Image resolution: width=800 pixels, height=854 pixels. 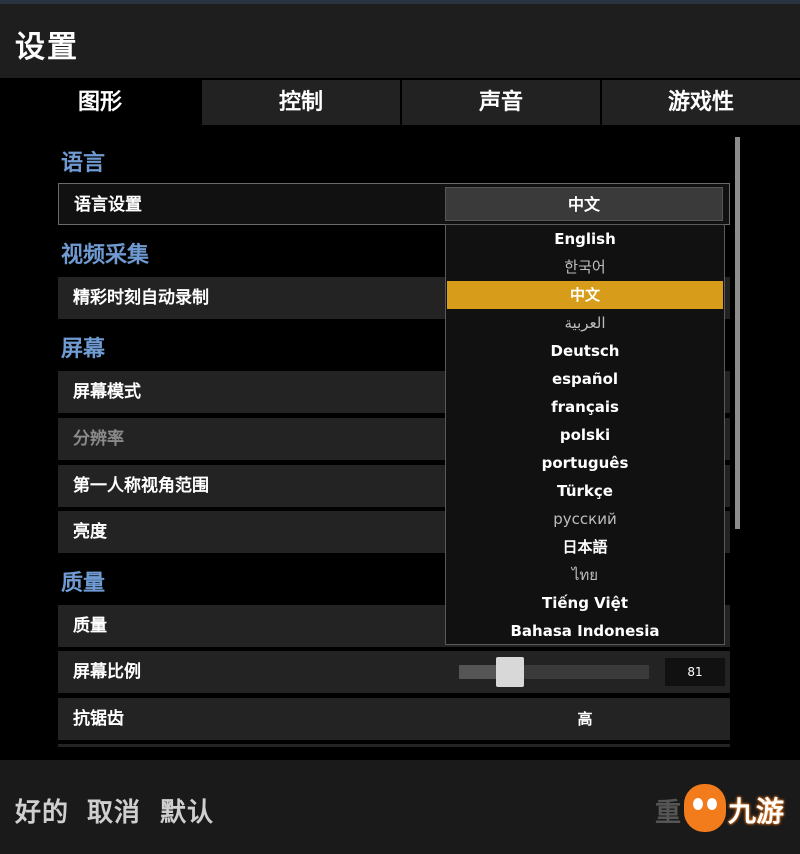 What do you see at coordinates (90, 532) in the screenshot?
I see `brightness-label: 亮度` at bounding box center [90, 532].